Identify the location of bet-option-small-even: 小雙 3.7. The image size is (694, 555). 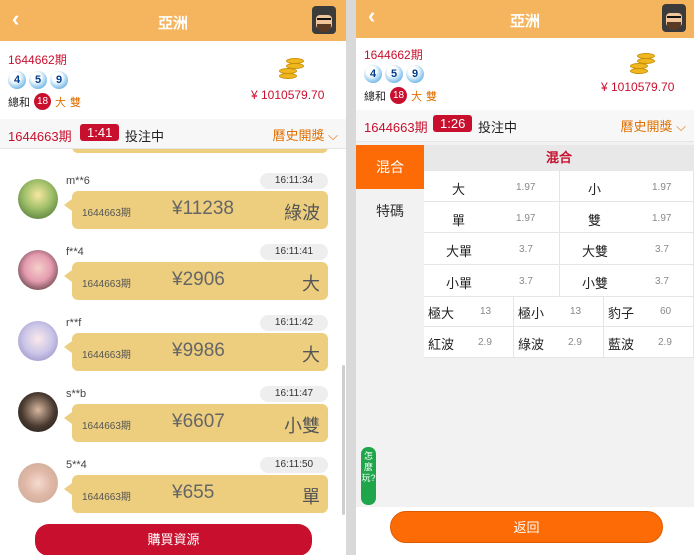
(627, 281).